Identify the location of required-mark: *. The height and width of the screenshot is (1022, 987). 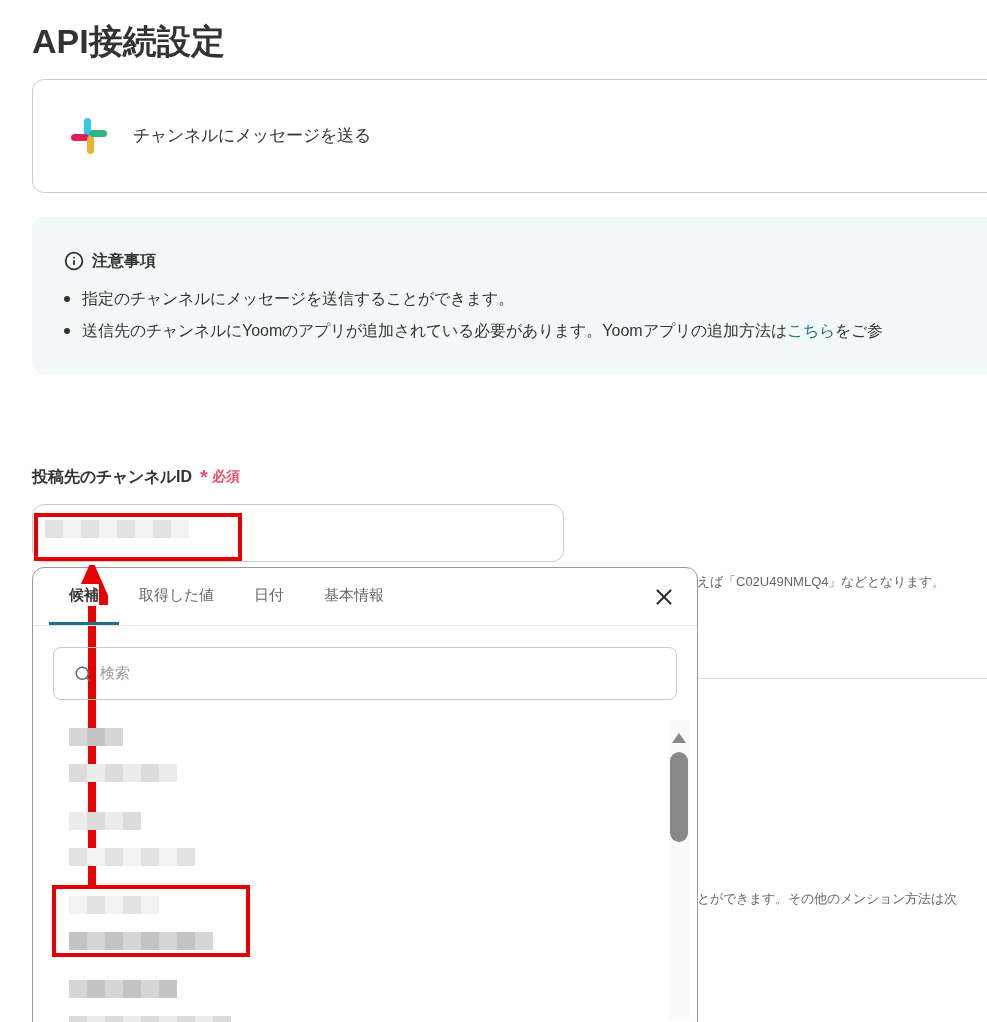
(204, 477).